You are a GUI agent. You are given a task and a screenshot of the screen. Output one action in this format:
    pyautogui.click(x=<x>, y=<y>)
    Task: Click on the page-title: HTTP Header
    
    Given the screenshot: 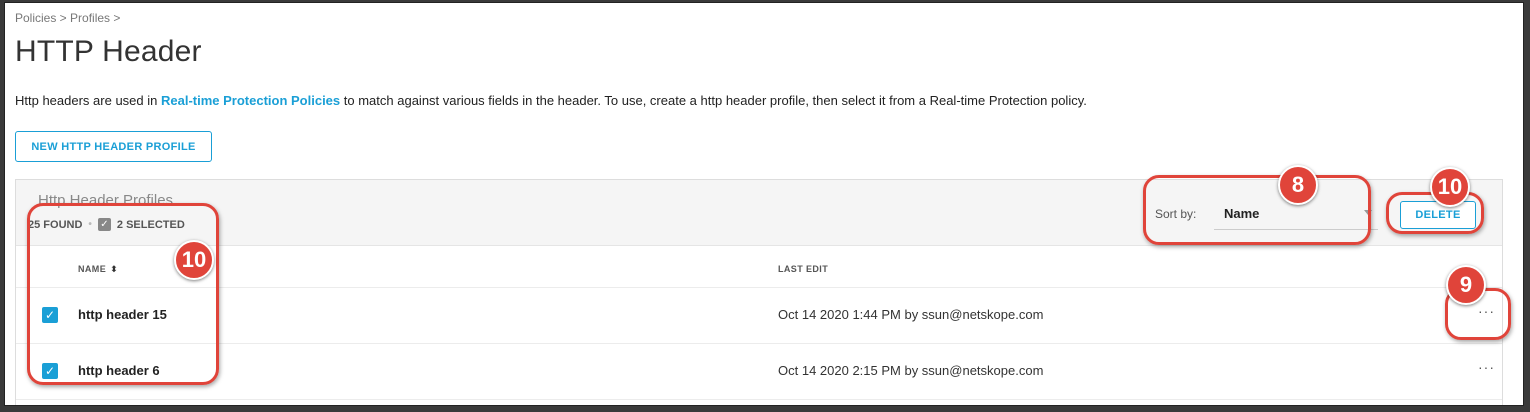 What is the action you would take?
    pyautogui.click(x=108, y=51)
    